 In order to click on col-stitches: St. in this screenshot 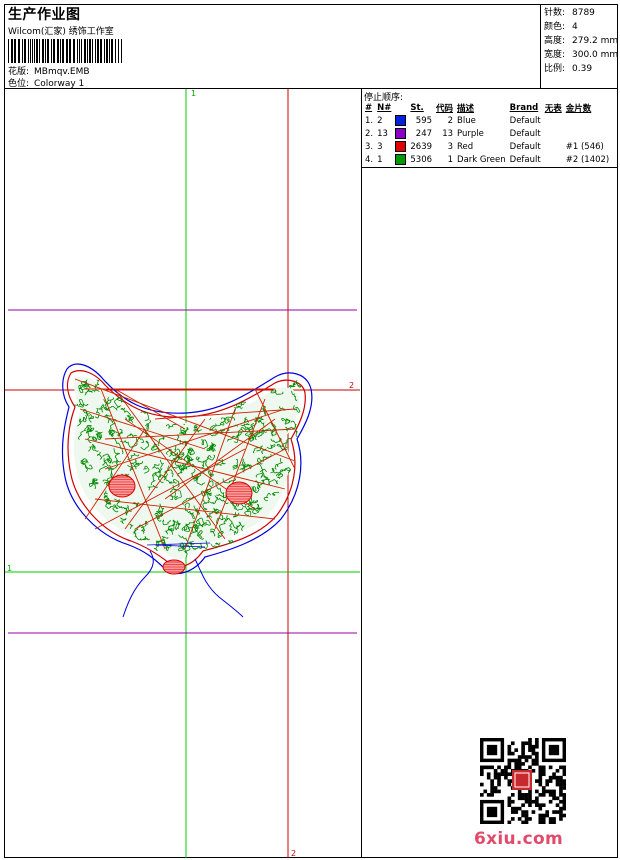, I will do `click(417, 107)`.